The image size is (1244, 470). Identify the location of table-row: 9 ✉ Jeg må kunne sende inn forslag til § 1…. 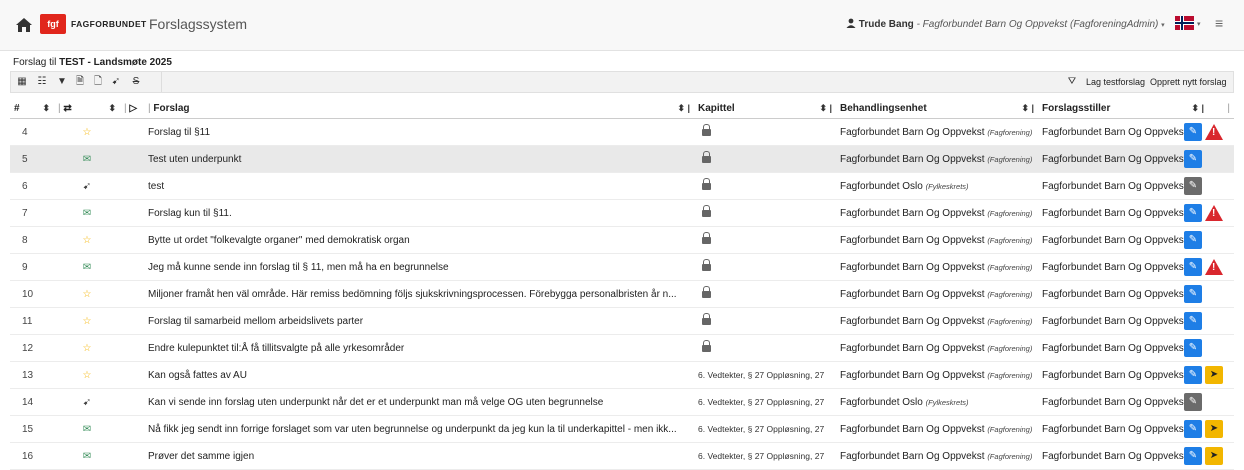
(622, 267).